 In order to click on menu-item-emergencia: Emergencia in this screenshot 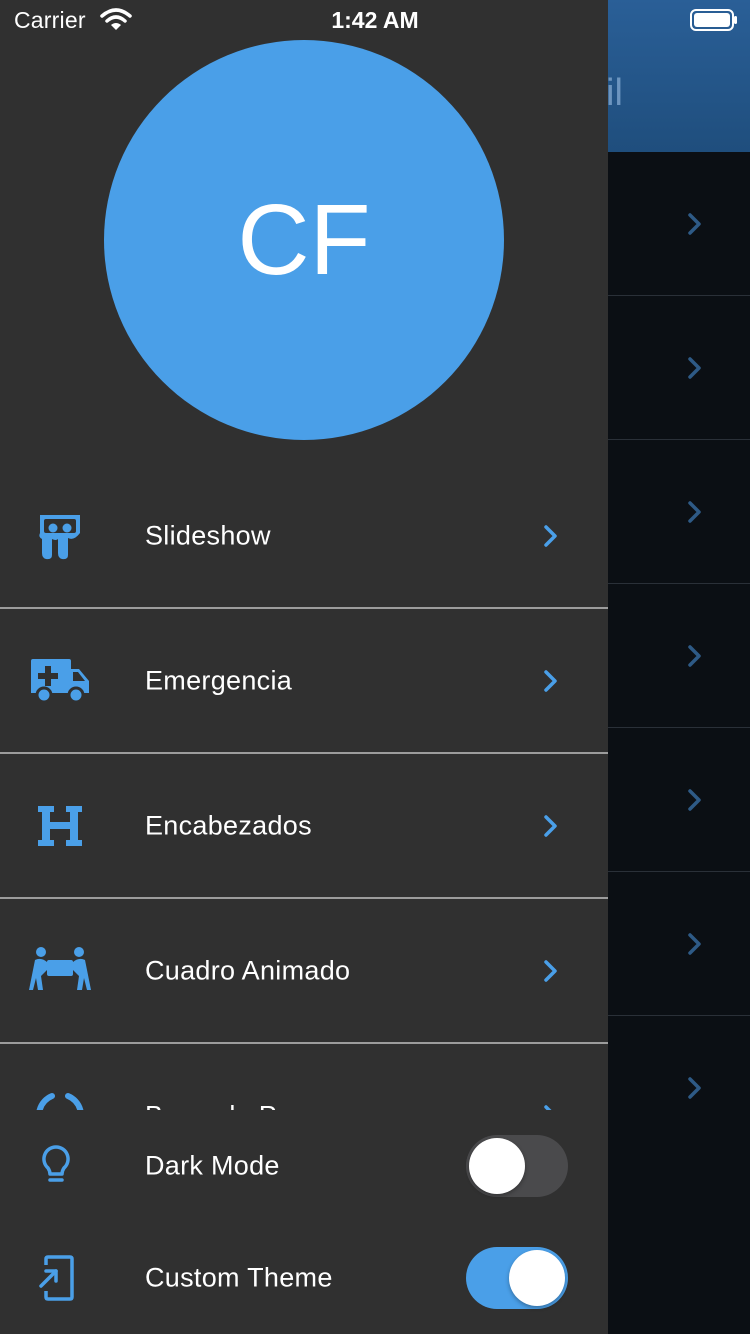, I will do `click(304, 681)`.